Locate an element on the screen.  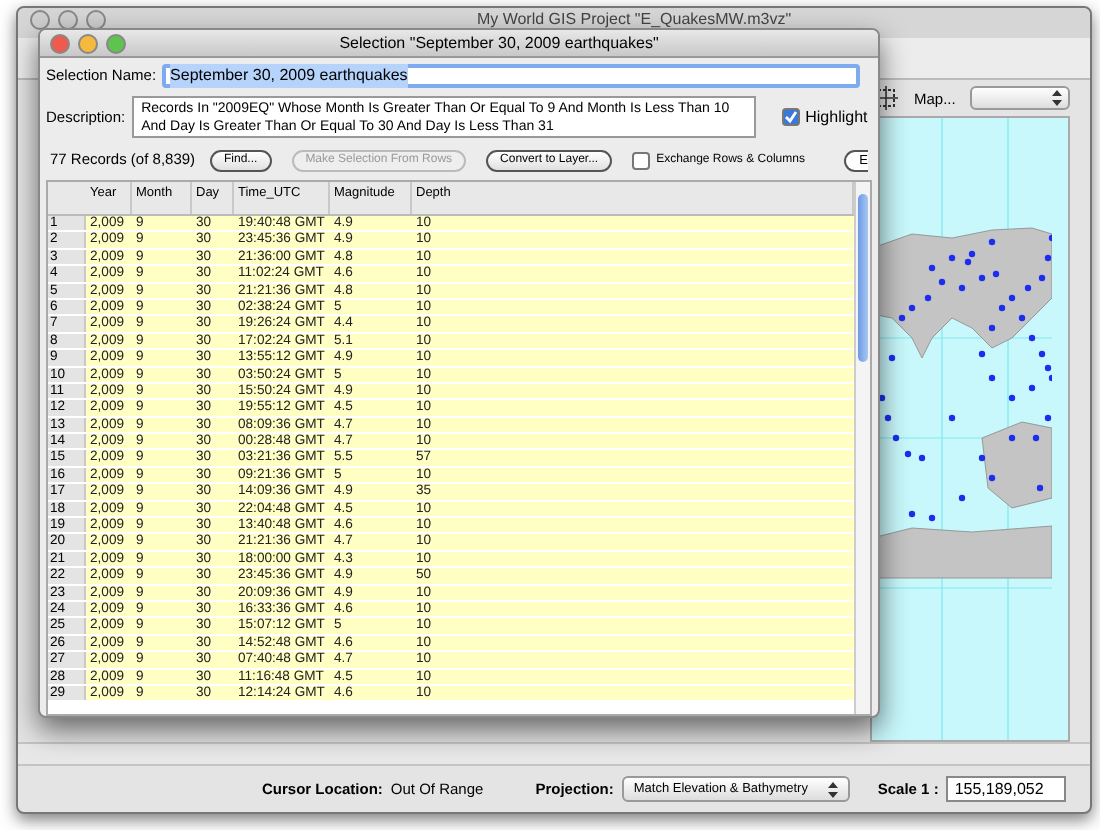
dialog-title: Selection "September 30, 2009 earthquakes" is located at coordinates (499, 43).